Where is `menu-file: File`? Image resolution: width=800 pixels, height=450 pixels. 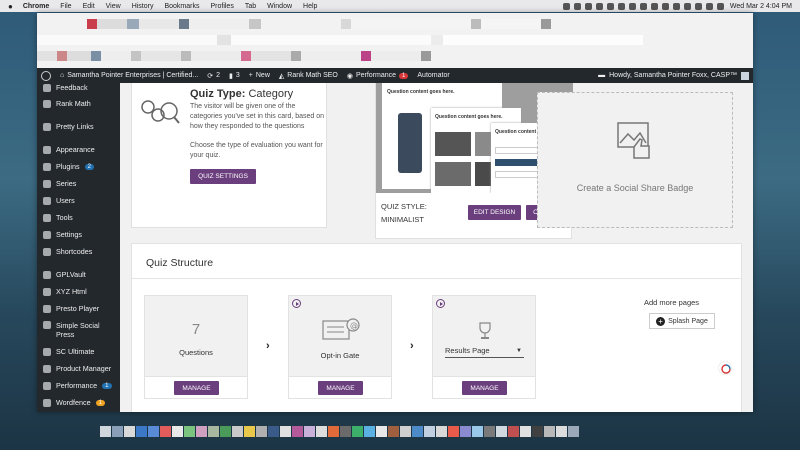 menu-file: File is located at coordinates (65, 6).